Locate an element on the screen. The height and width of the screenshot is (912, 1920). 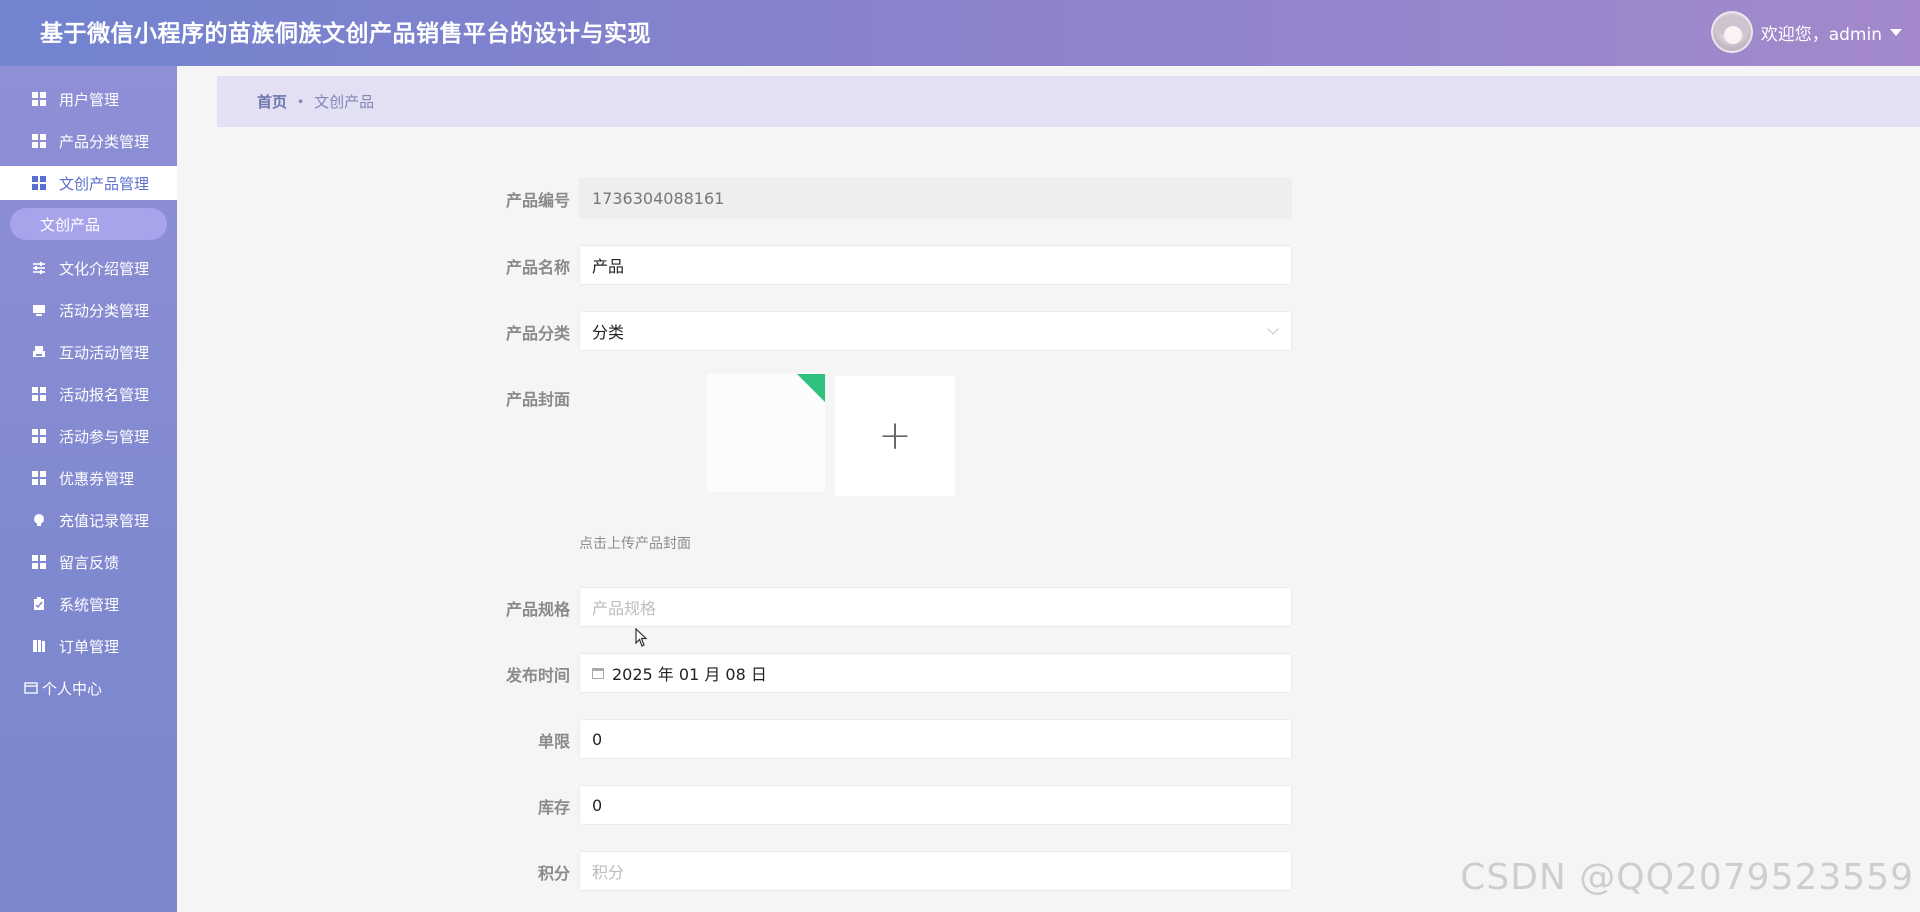
product-name-value: 产品 is located at coordinates (608, 266).